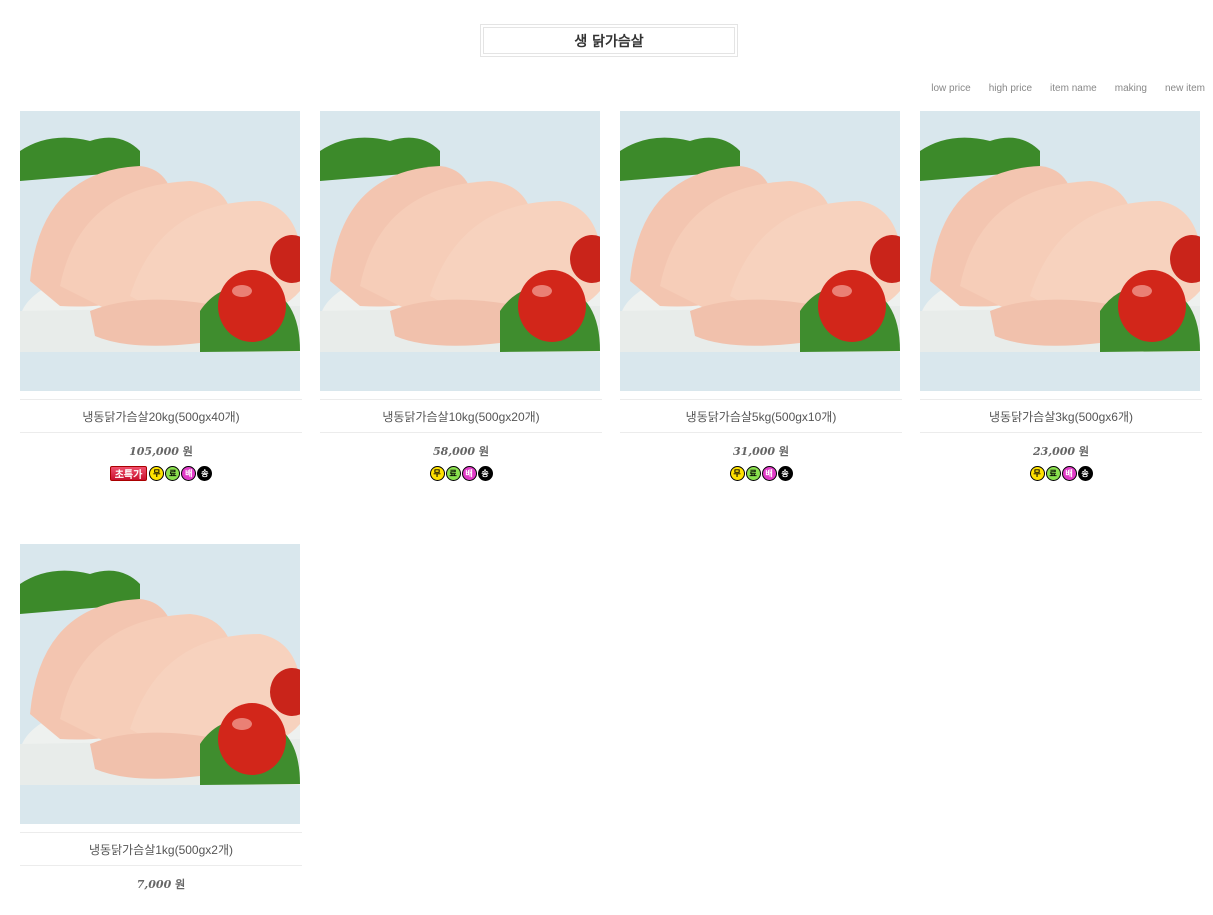 Image resolution: width=1213 pixels, height=915 pixels. I want to click on price-amount: 31,000, so click(754, 451).